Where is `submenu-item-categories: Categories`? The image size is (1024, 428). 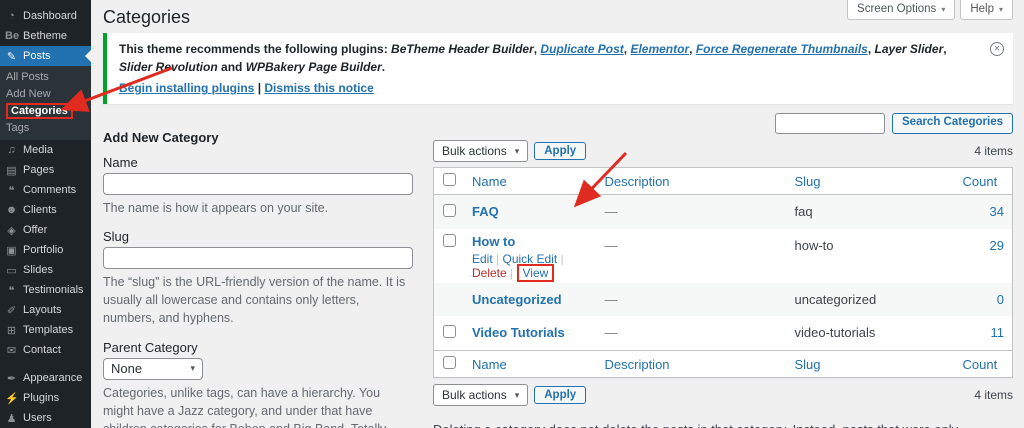 submenu-item-categories: Categories is located at coordinates (45, 110).